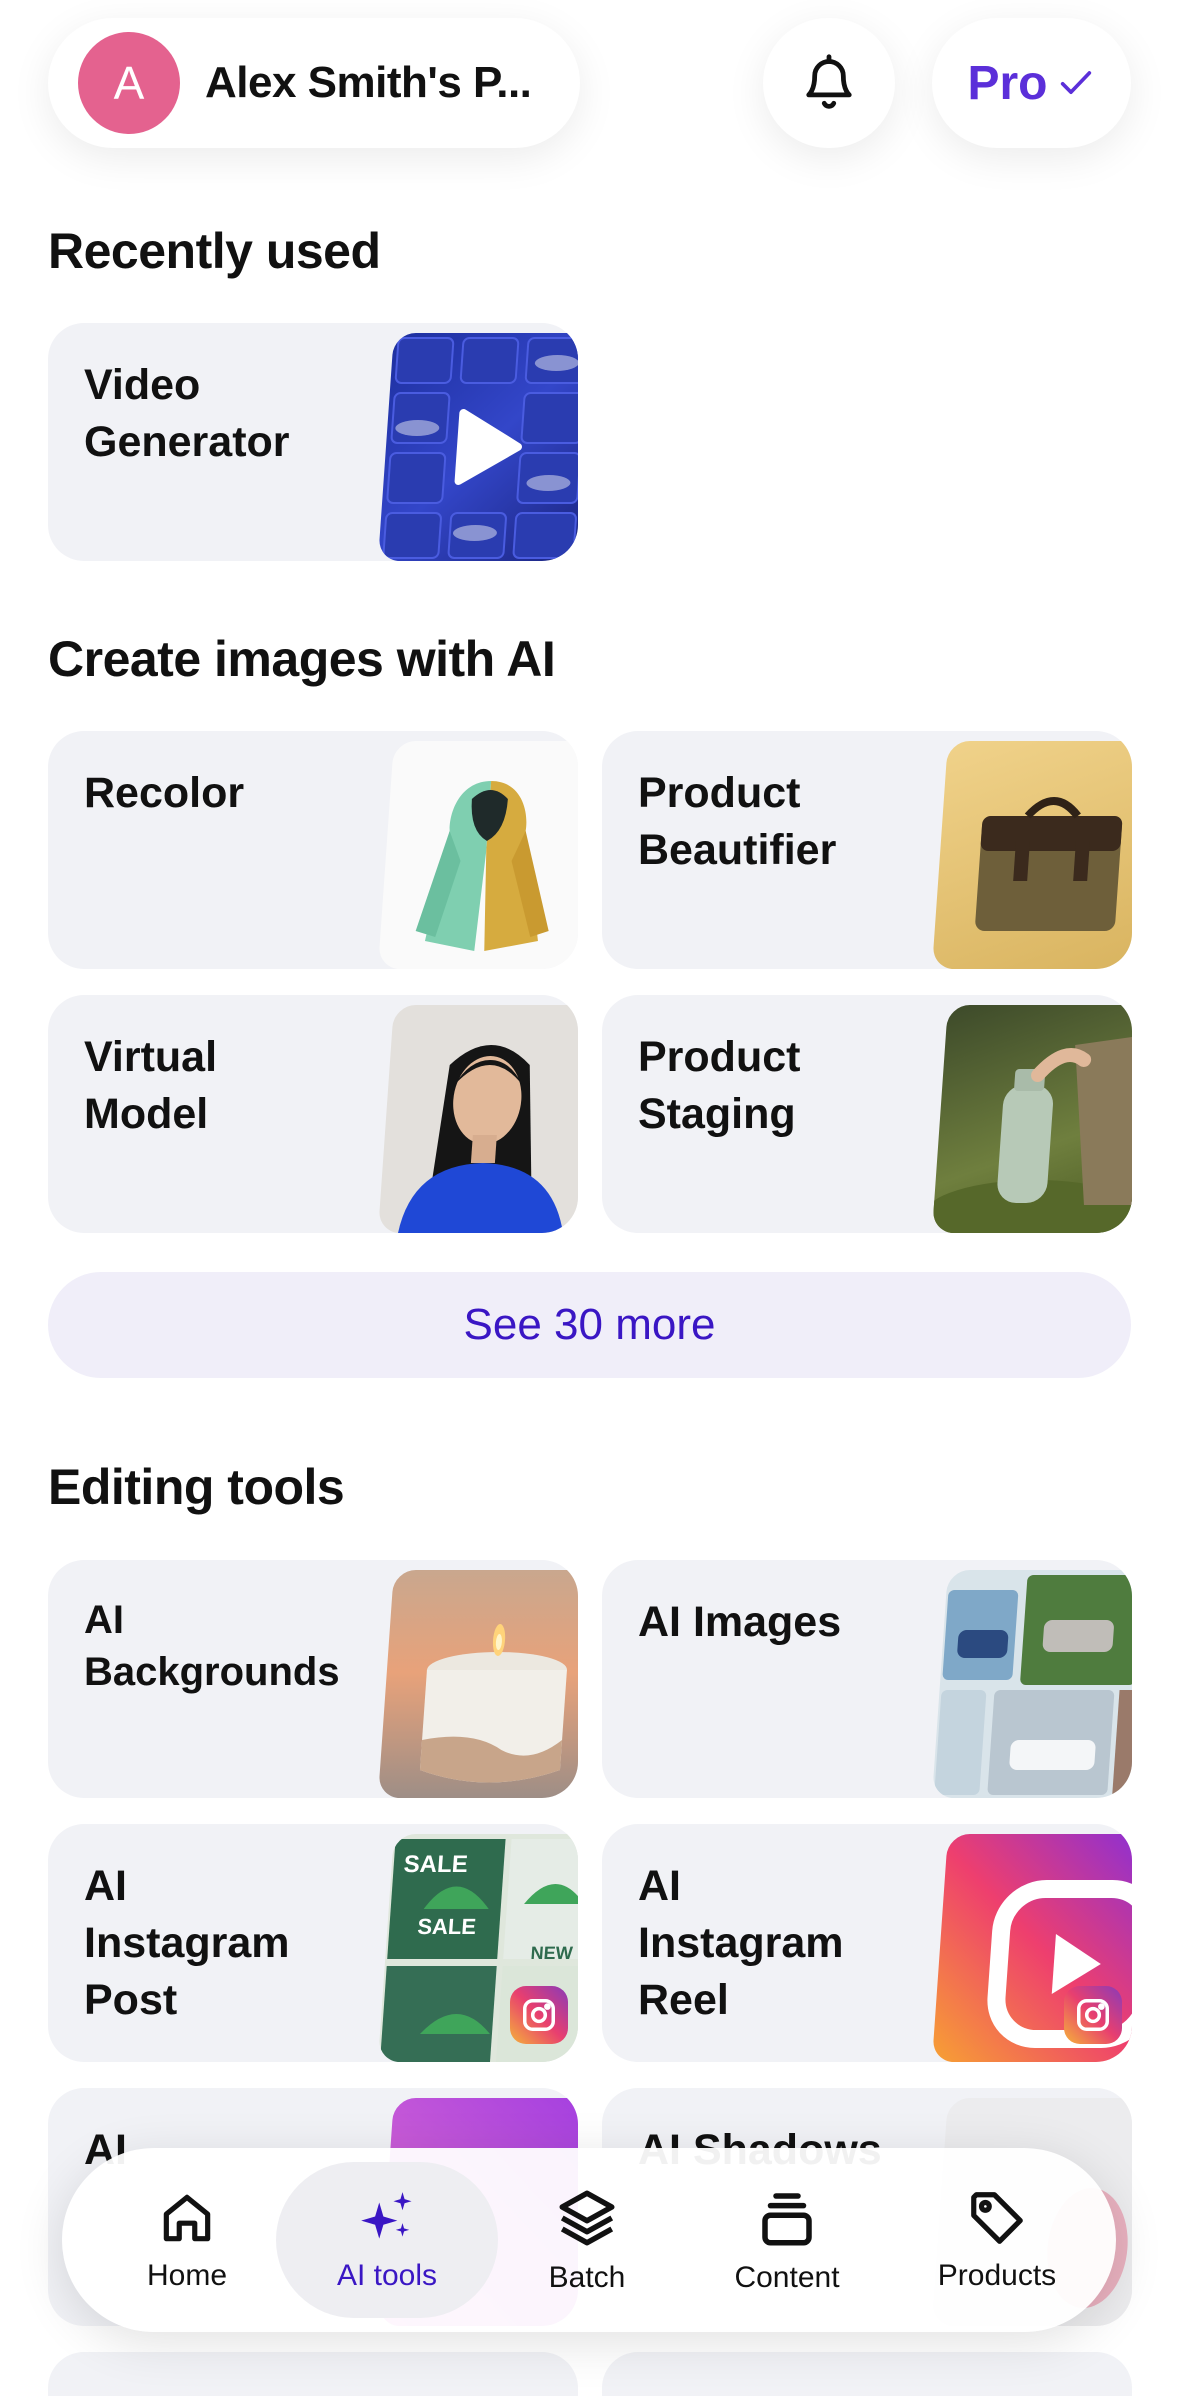 This screenshot has height=2396, width=1179. Describe the element at coordinates (187, 413) in the screenshot. I see `tool-card-label: Video Generator` at that location.